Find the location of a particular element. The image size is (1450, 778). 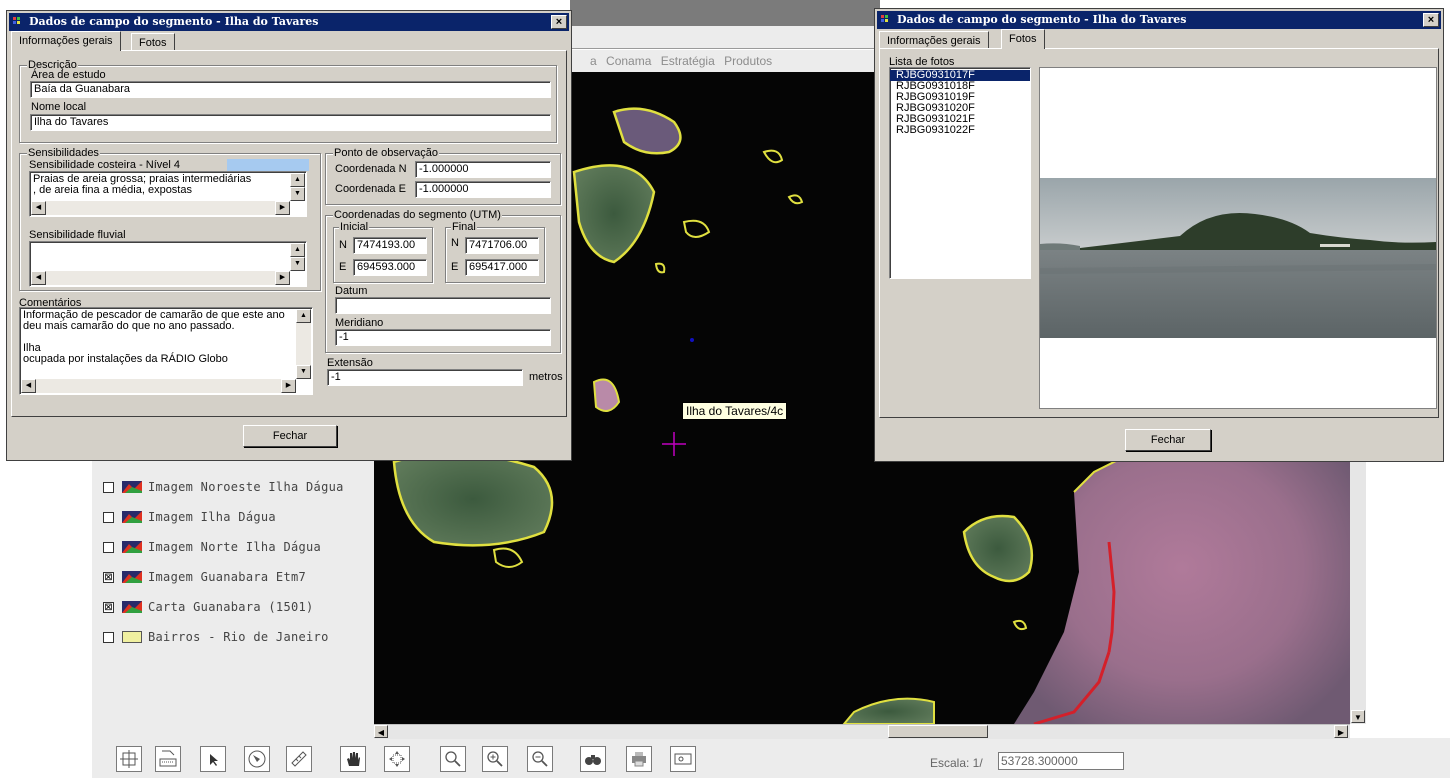

inicial-n-label: N is located at coordinates (343, 245).